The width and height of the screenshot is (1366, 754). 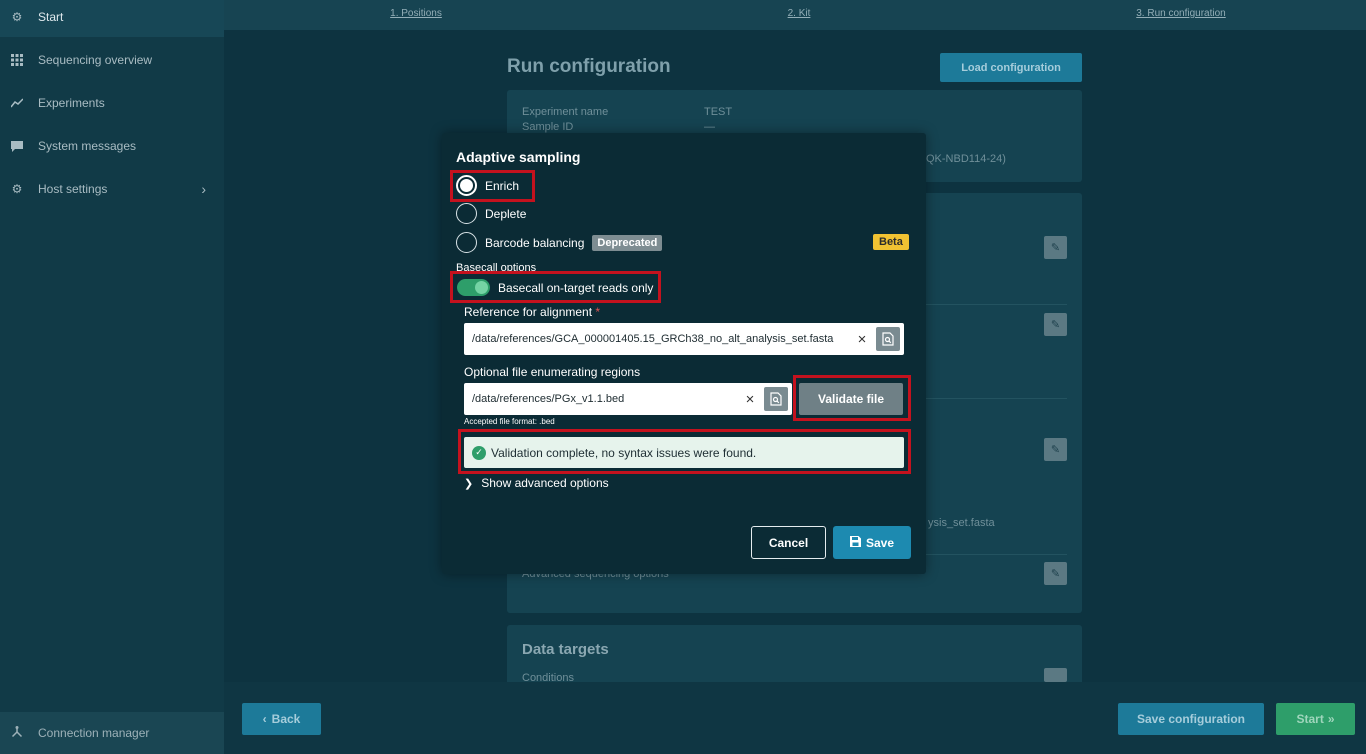 What do you see at coordinates (627, 242) in the screenshot?
I see `deprecated-badge: Deprecated` at bounding box center [627, 242].